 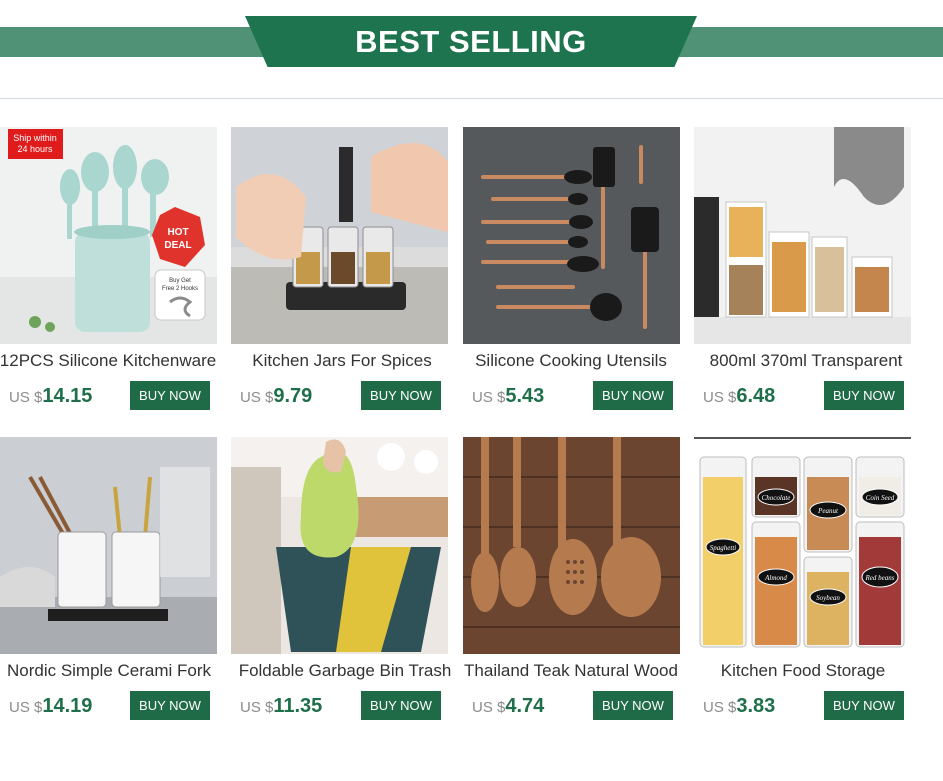 I want to click on svg-text: DEAL, so click(x=177, y=245).